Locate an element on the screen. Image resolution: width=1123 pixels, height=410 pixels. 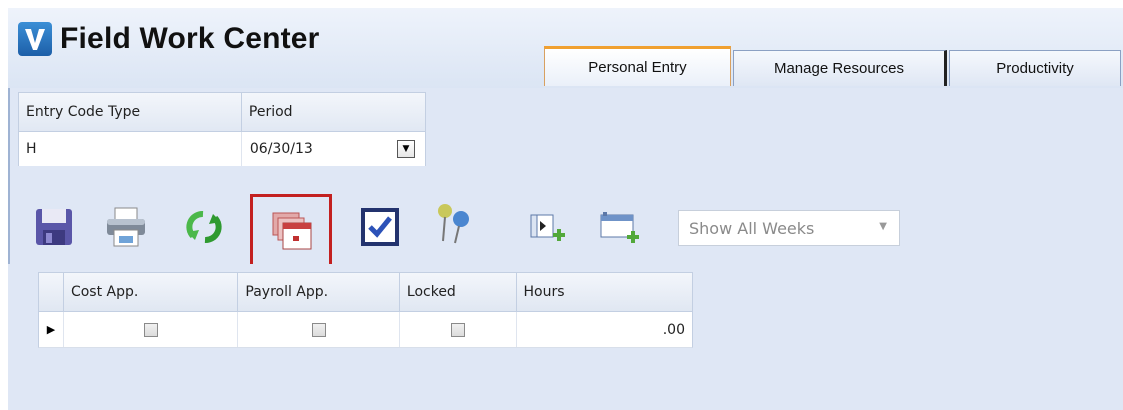
cost-app-header: Cost App. is located at coordinates (151, 292).